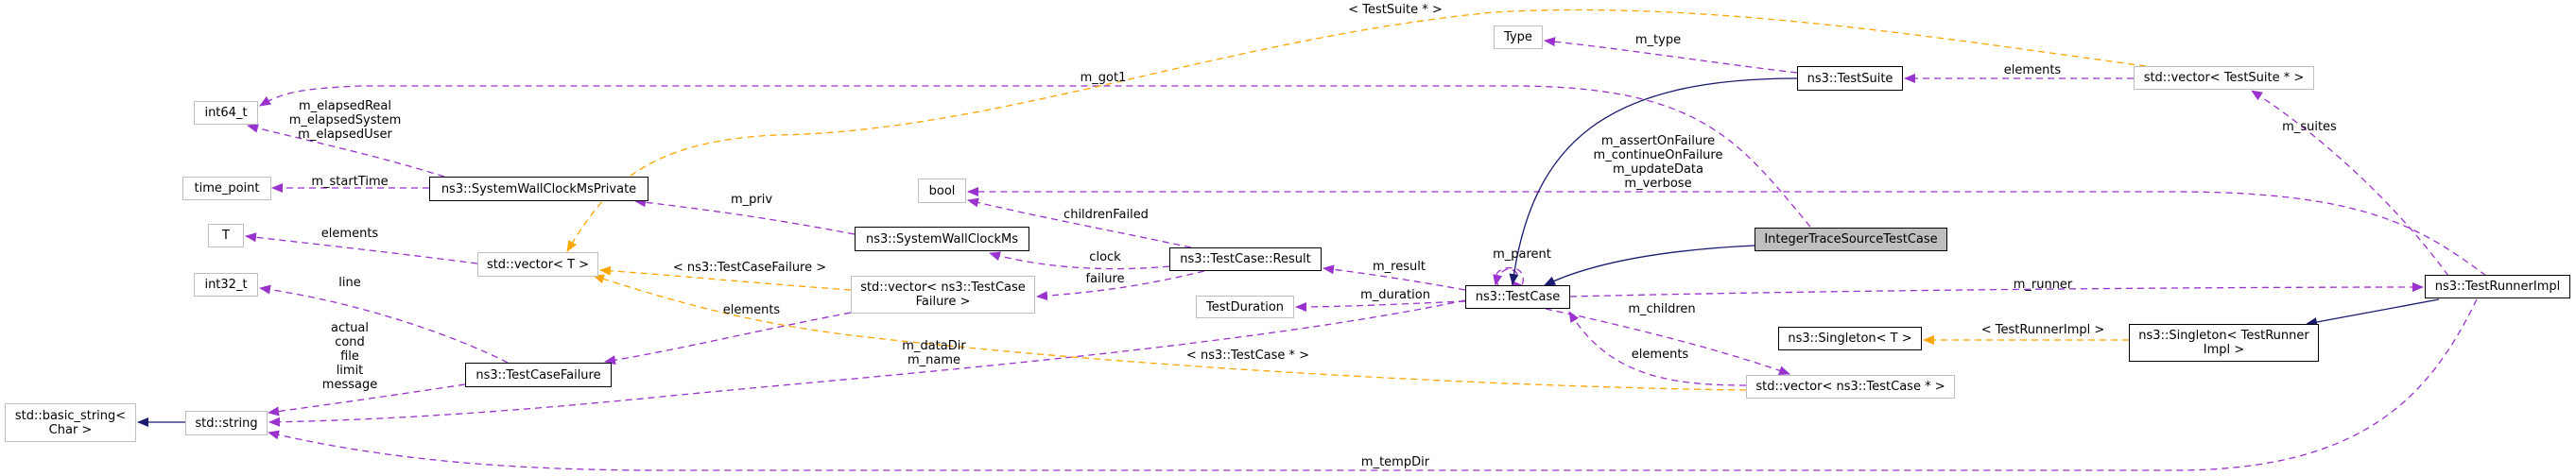 The image size is (2576, 476). Describe the element at coordinates (349, 356) in the screenshot. I see `label-failure-fields: actual cond file limit message` at that location.